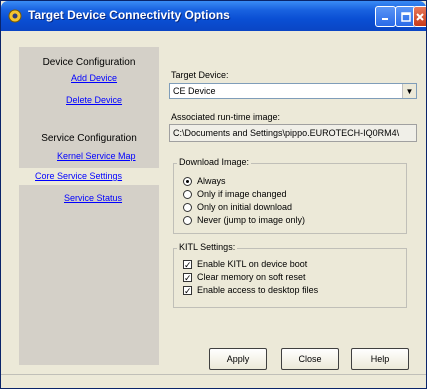 Image resolution: width=427 pixels, height=389 pixels. I want to click on target-device-label: Target Device:, so click(200, 75).